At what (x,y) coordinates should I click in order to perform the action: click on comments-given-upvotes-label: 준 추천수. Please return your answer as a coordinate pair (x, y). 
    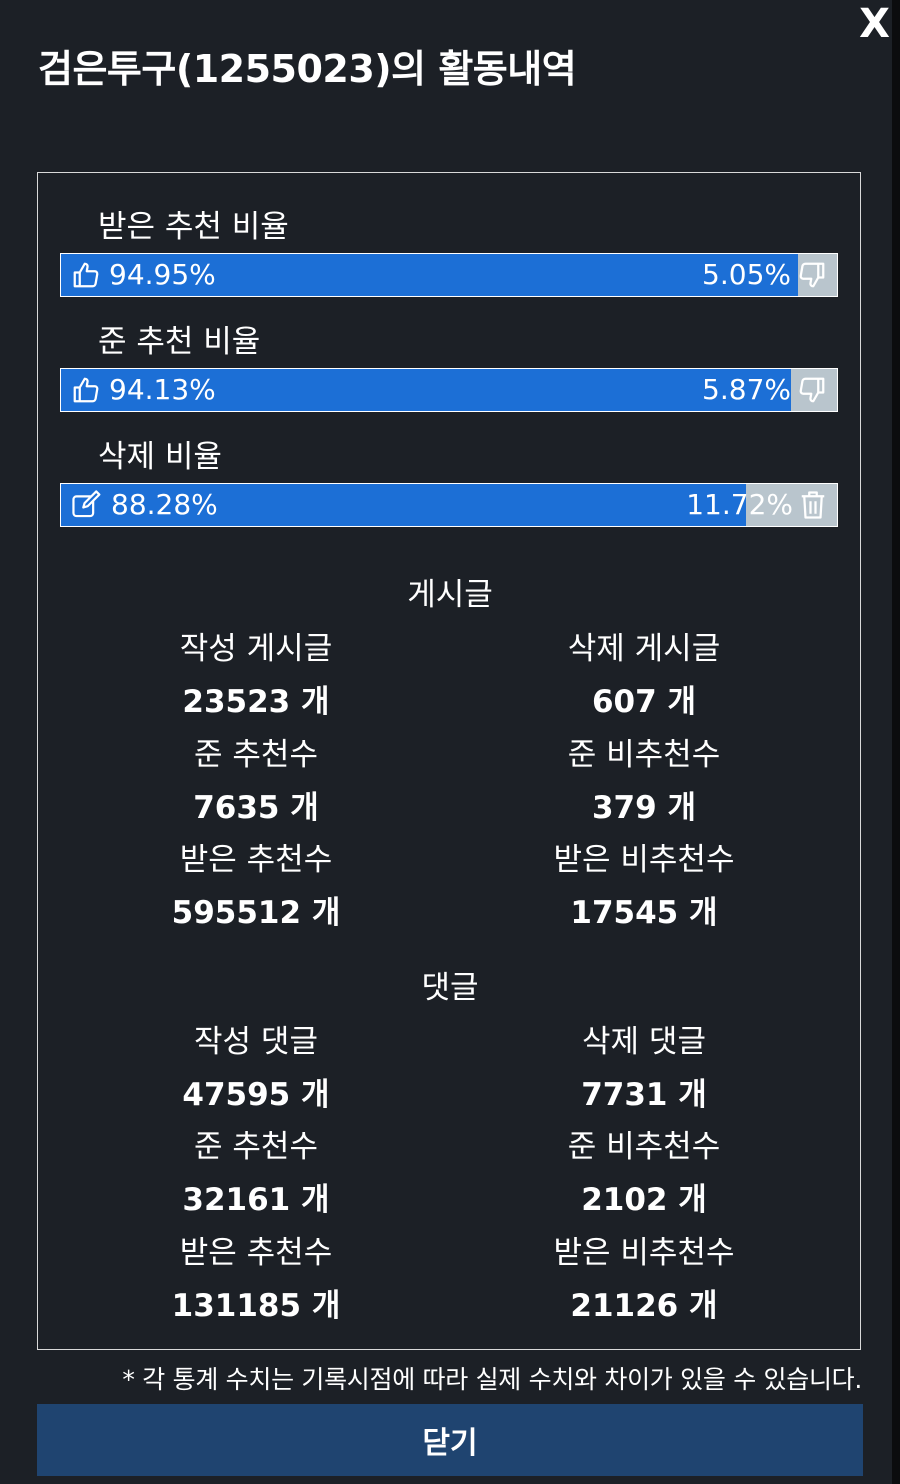
    Looking at the image, I should click on (256, 1147).